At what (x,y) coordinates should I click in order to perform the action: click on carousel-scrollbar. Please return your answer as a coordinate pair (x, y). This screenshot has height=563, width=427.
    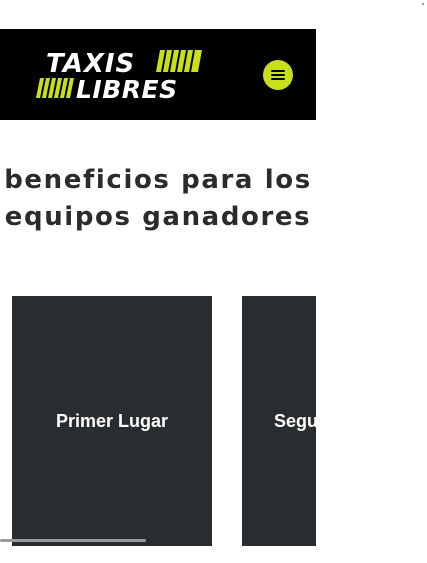
    Looking at the image, I should click on (73, 540).